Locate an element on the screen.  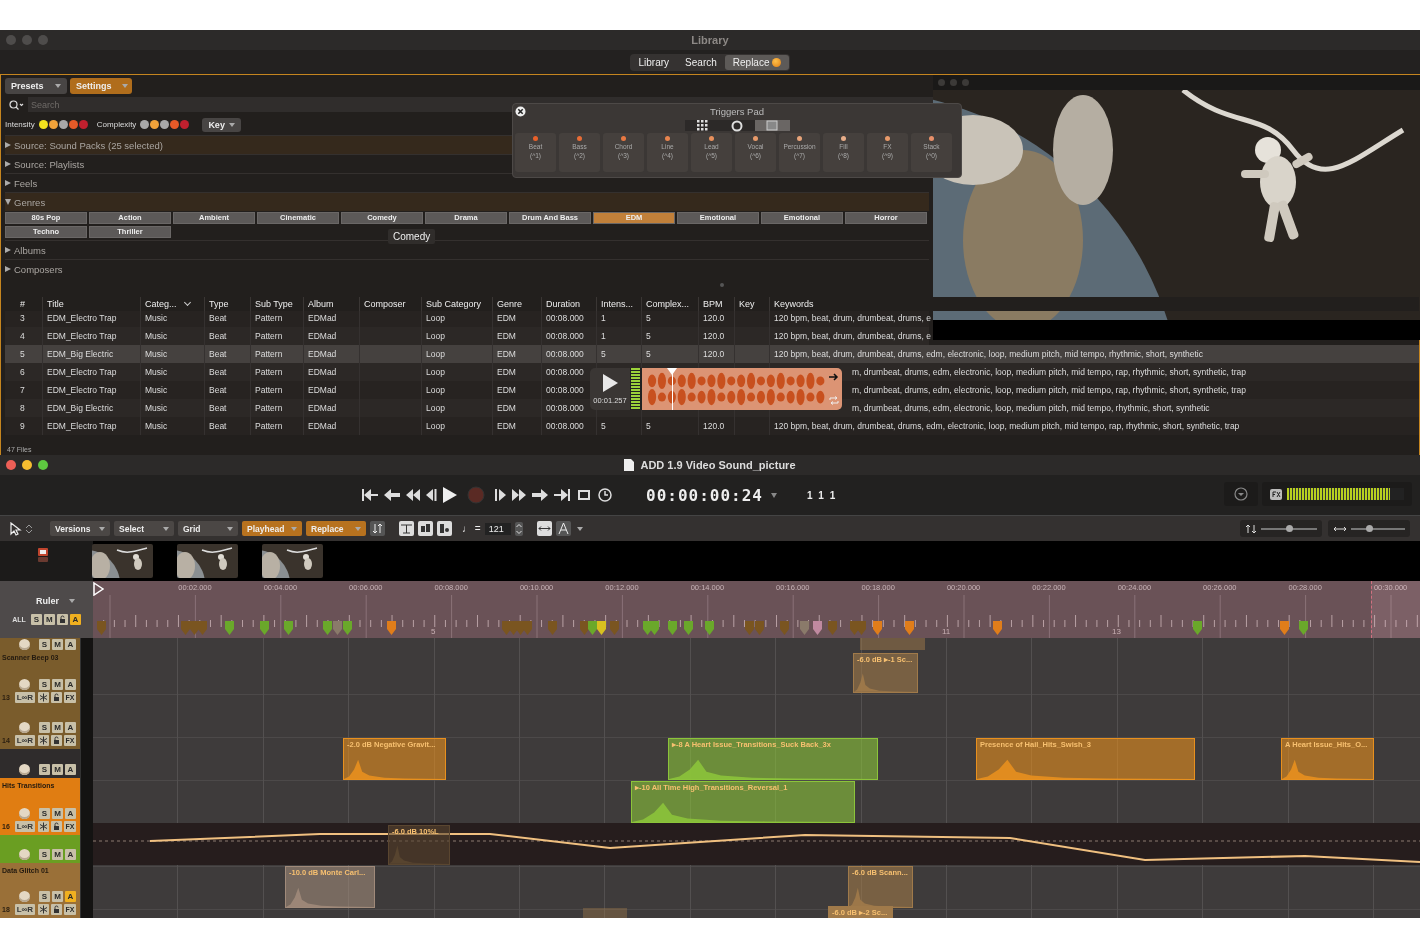
bar-position: 1 1 1 is located at coordinates (821, 495).